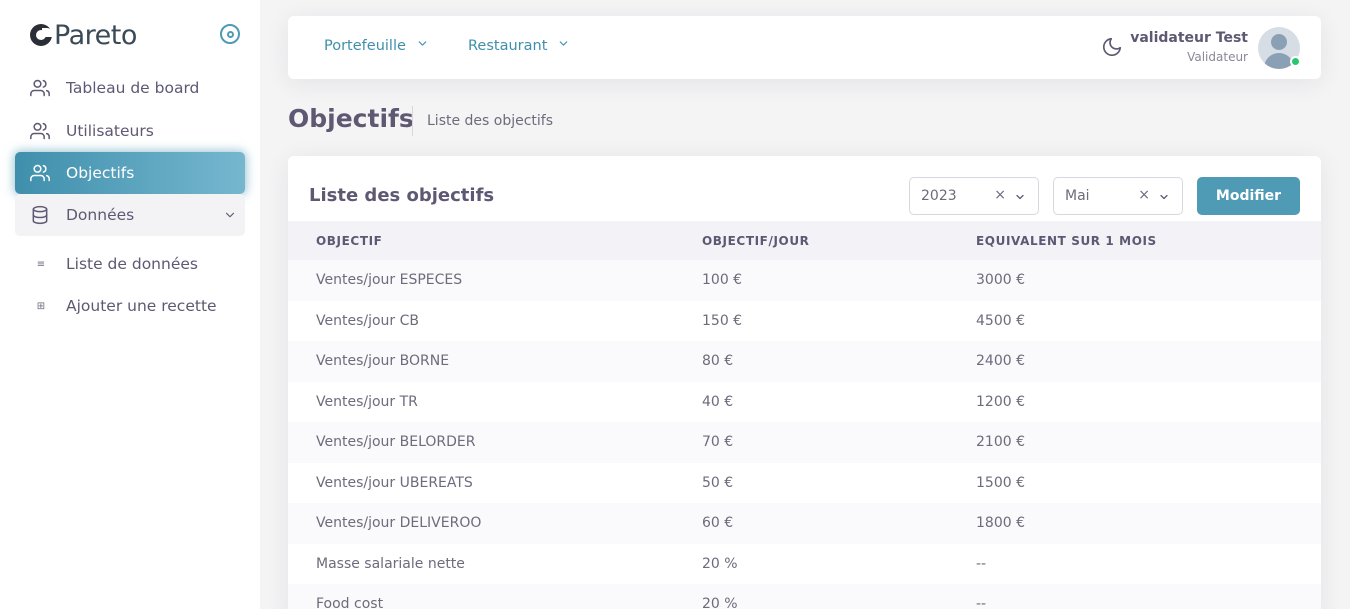  What do you see at coordinates (399, 523) in the screenshot?
I see `cell-objectif: Ventes/jour DELIVEROO` at bounding box center [399, 523].